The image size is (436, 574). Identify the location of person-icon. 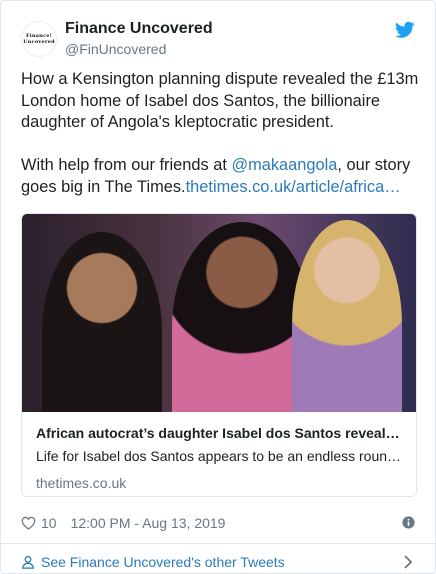
(28, 562).